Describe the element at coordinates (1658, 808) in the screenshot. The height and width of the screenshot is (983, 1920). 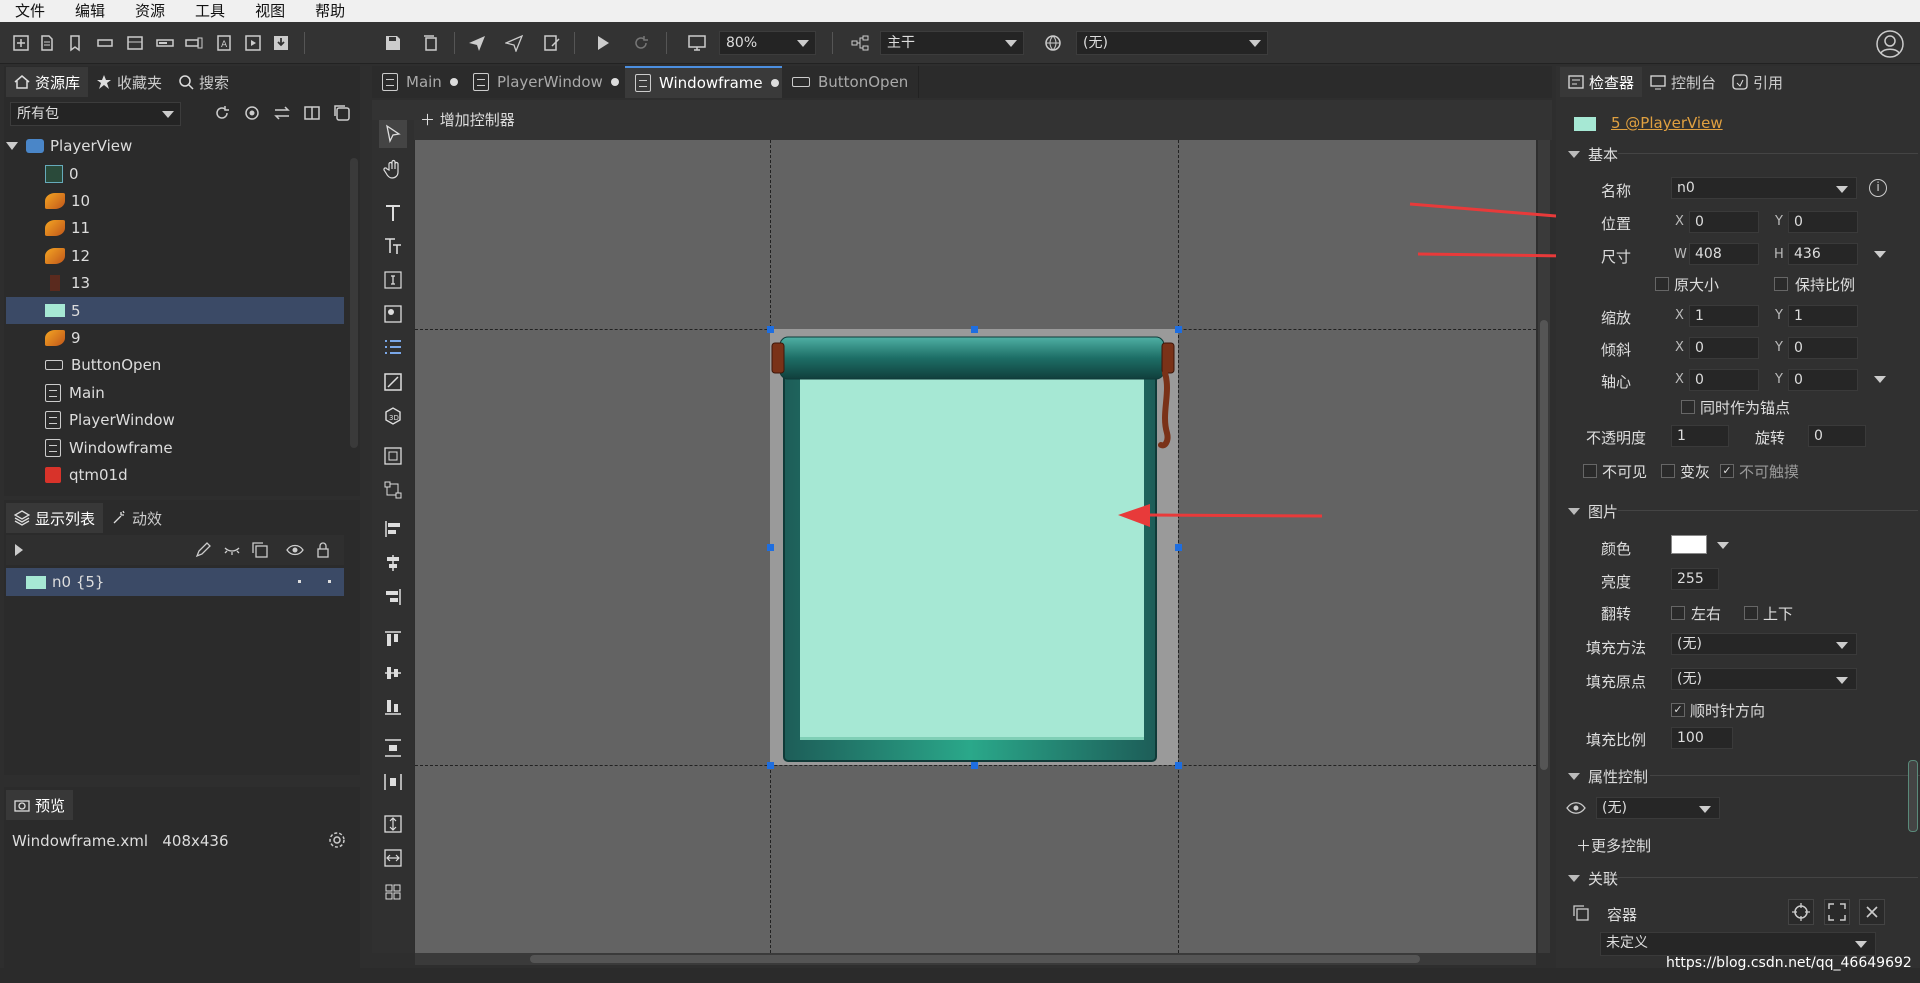
I see `property-control-select: (无)` at that location.